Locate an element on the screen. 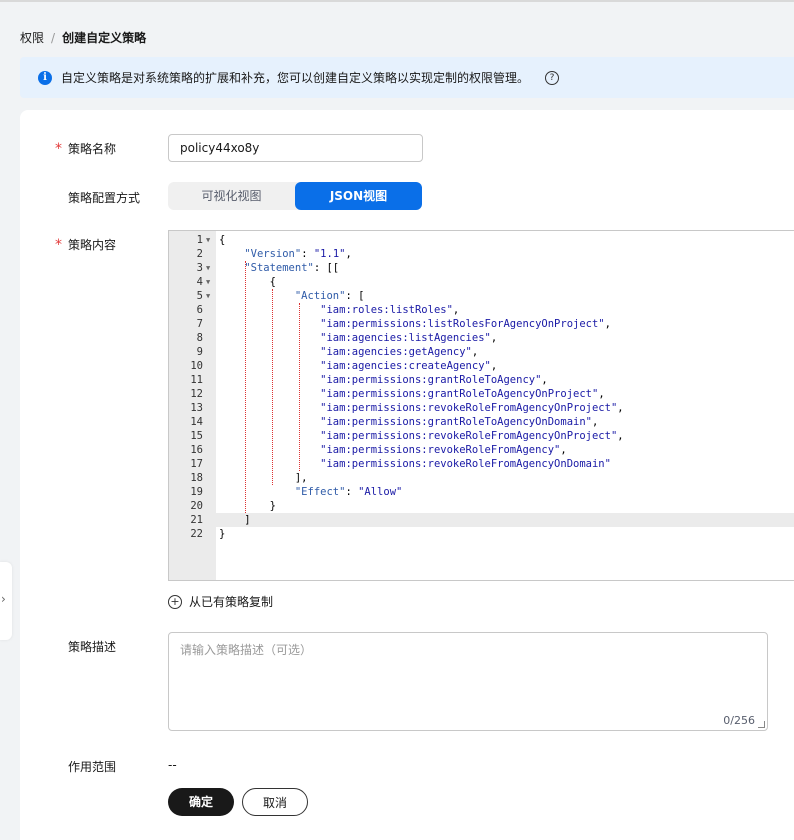 This screenshot has width=794, height=840. mode-json-option: JSON视图 is located at coordinates (358, 196).